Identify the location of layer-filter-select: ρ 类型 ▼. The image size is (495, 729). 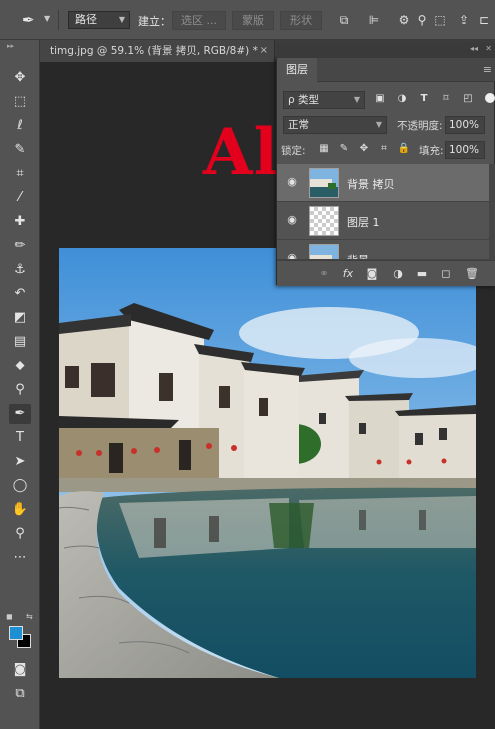
(324, 100).